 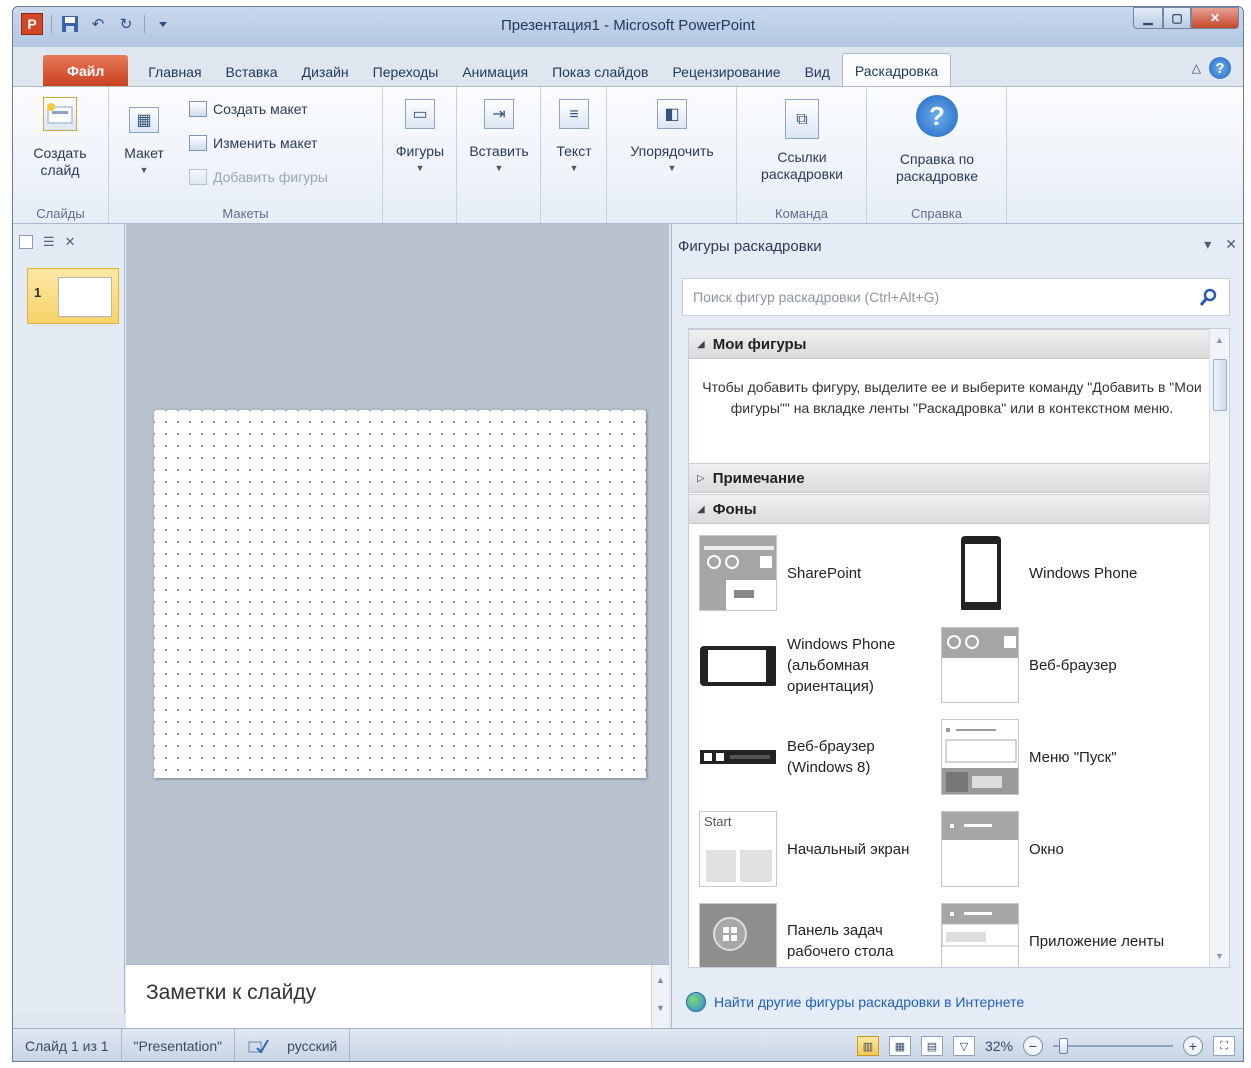 What do you see at coordinates (1083, 573) in the screenshot?
I see `shape-label: Windows Phone` at bounding box center [1083, 573].